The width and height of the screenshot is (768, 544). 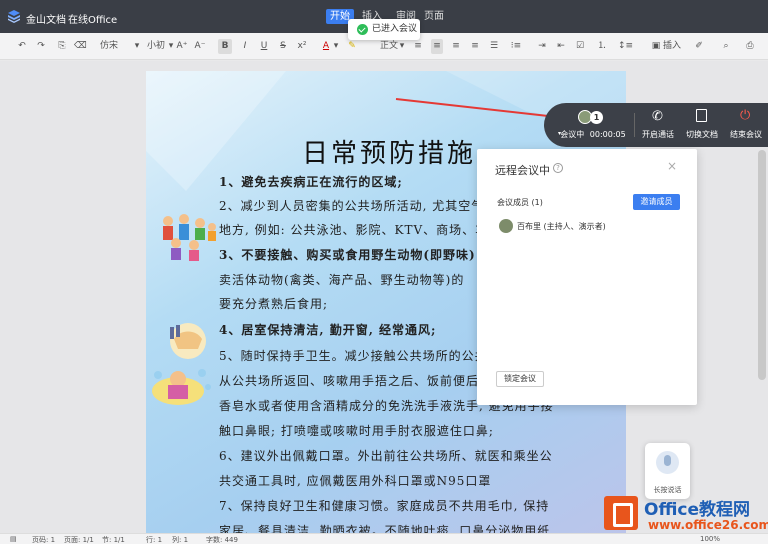 What do you see at coordinates (750, 46) in the screenshot?
I see `print-icon: ⎙` at bounding box center [750, 46].